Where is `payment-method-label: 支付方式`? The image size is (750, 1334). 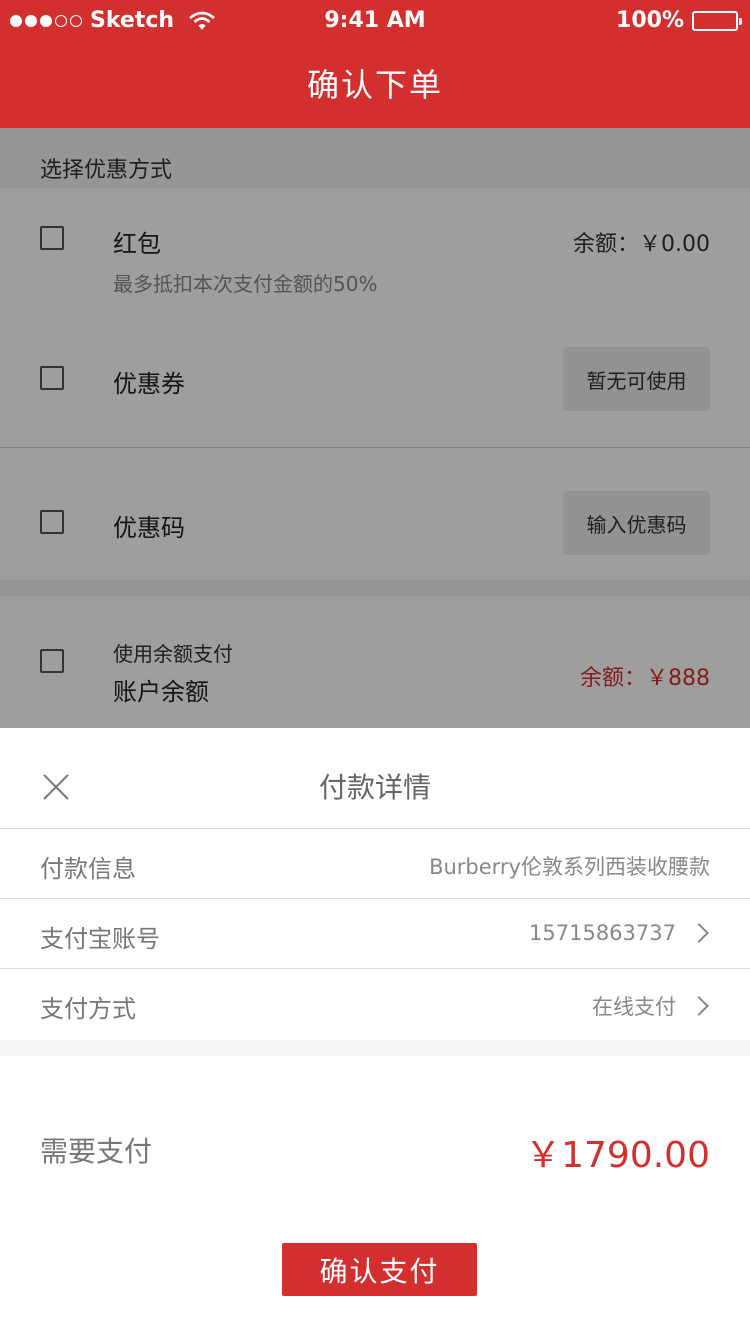
payment-method-label: 支付方式 is located at coordinates (88, 1009).